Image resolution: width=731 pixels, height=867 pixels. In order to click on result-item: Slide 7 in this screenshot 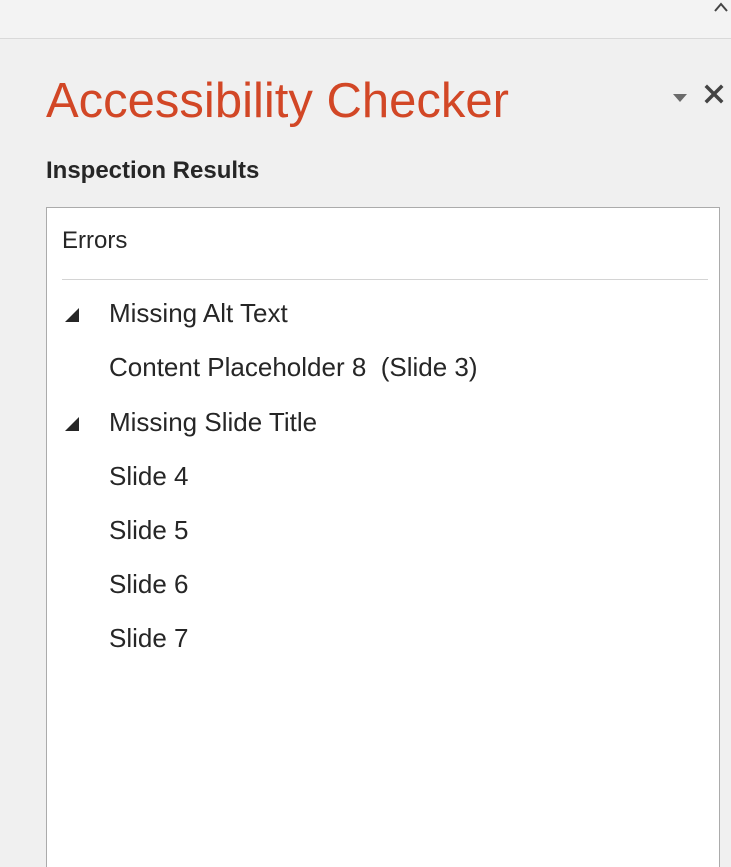, I will do `click(383, 633)`.